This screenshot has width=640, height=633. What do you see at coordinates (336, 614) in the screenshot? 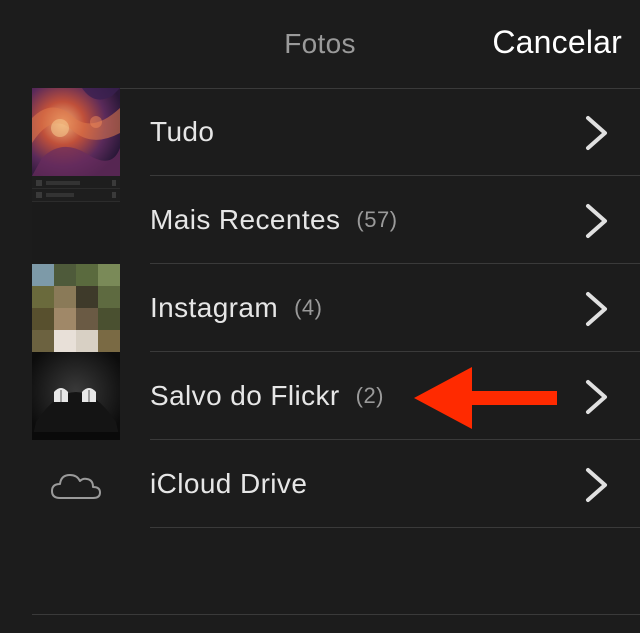
I see `bottom-divider` at bounding box center [336, 614].